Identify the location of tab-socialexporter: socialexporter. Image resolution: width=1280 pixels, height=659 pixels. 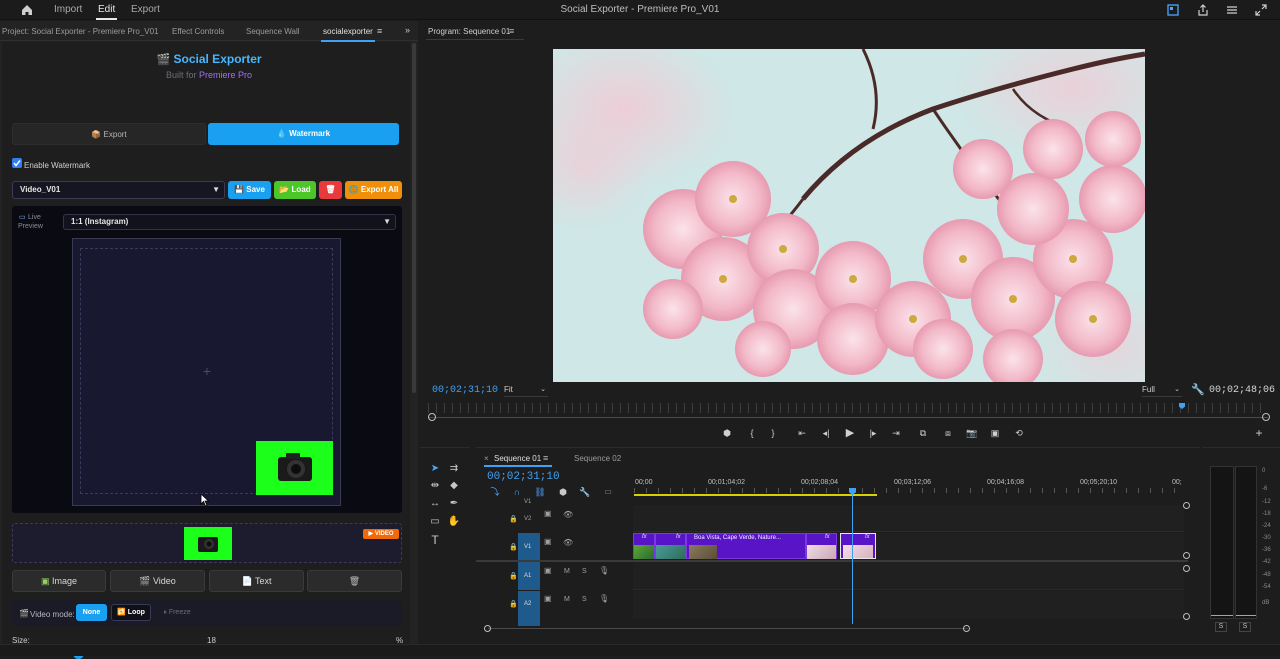
(348, 34).